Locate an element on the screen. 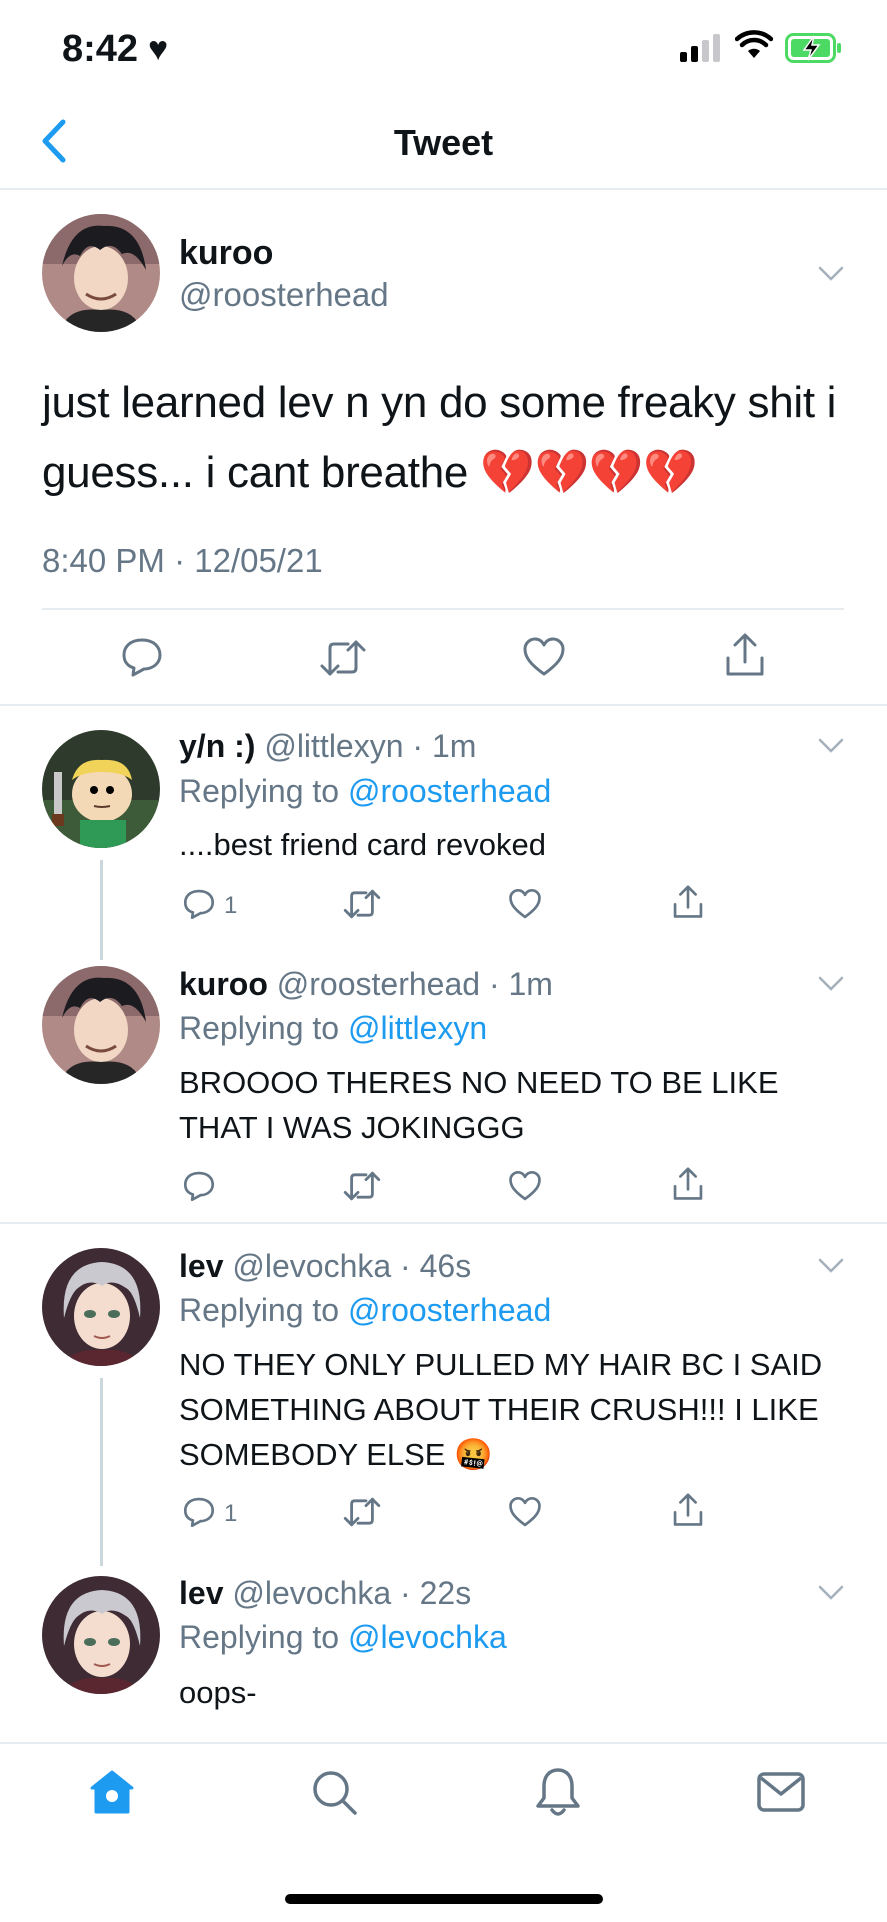 Image resolution: width=887 pixels, height=1922 pixels. author-handle-time: @levochka · 22s is located at coordinates (352, 1593).